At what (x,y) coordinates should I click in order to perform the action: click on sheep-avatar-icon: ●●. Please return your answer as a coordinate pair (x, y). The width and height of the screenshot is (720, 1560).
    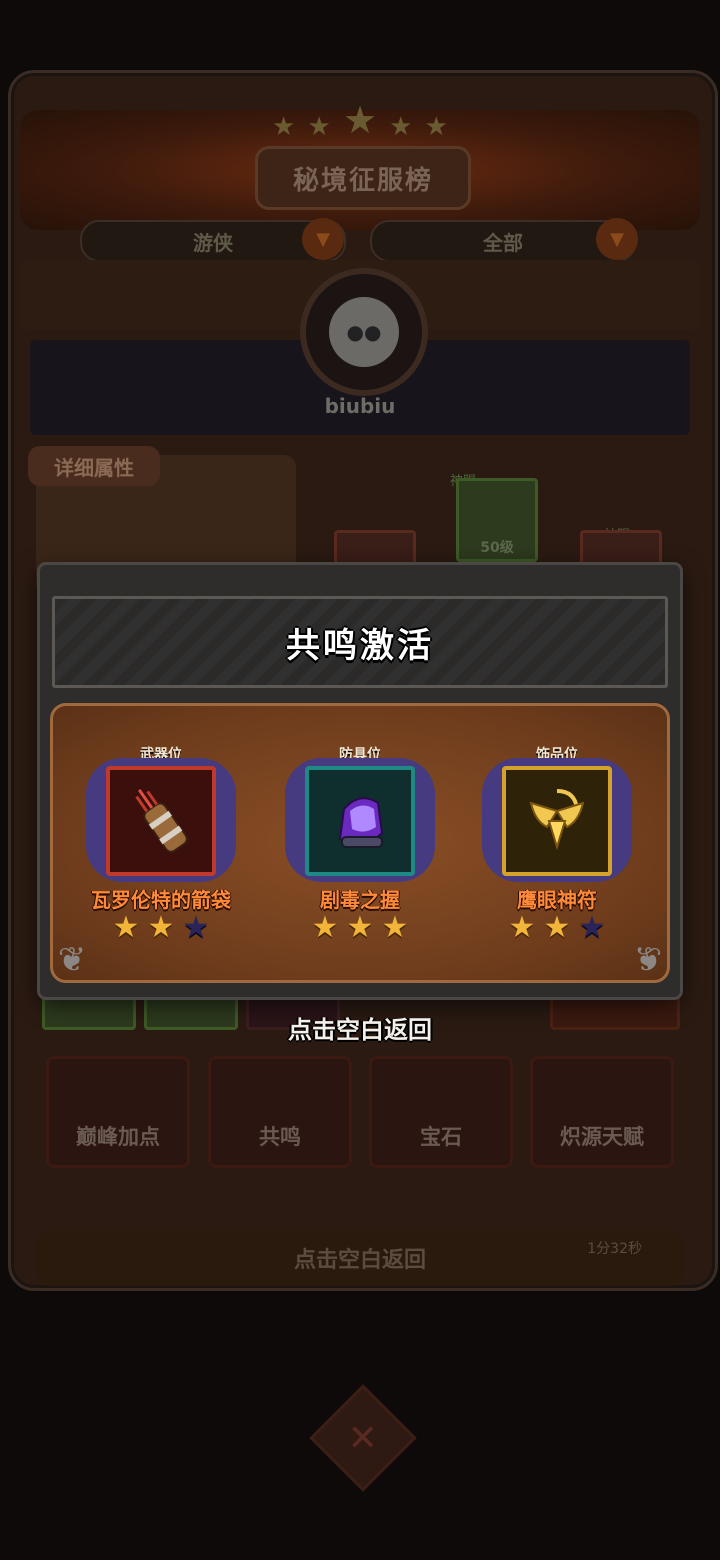
    Looking at the image, I should click on (364, 332).